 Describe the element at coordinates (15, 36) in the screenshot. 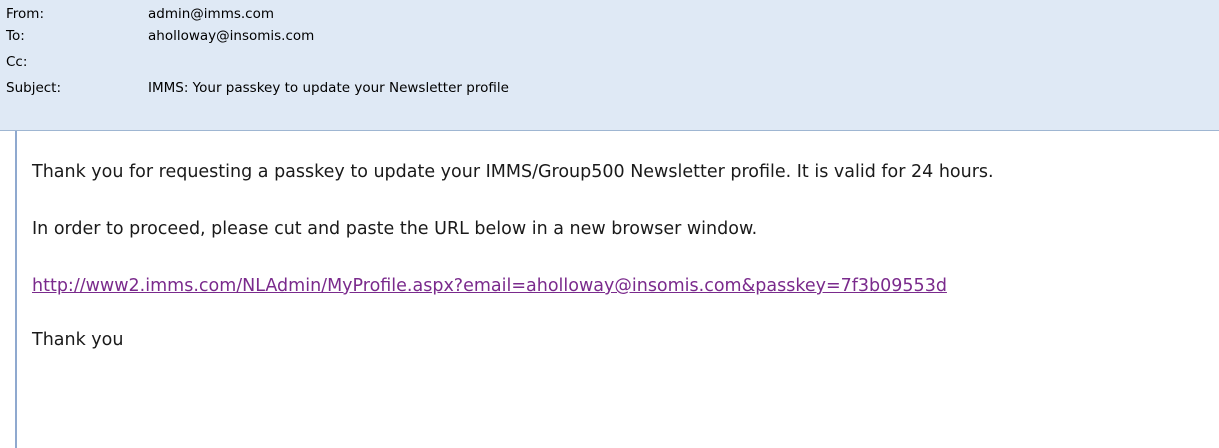

I see `to-label: To:` at that location.